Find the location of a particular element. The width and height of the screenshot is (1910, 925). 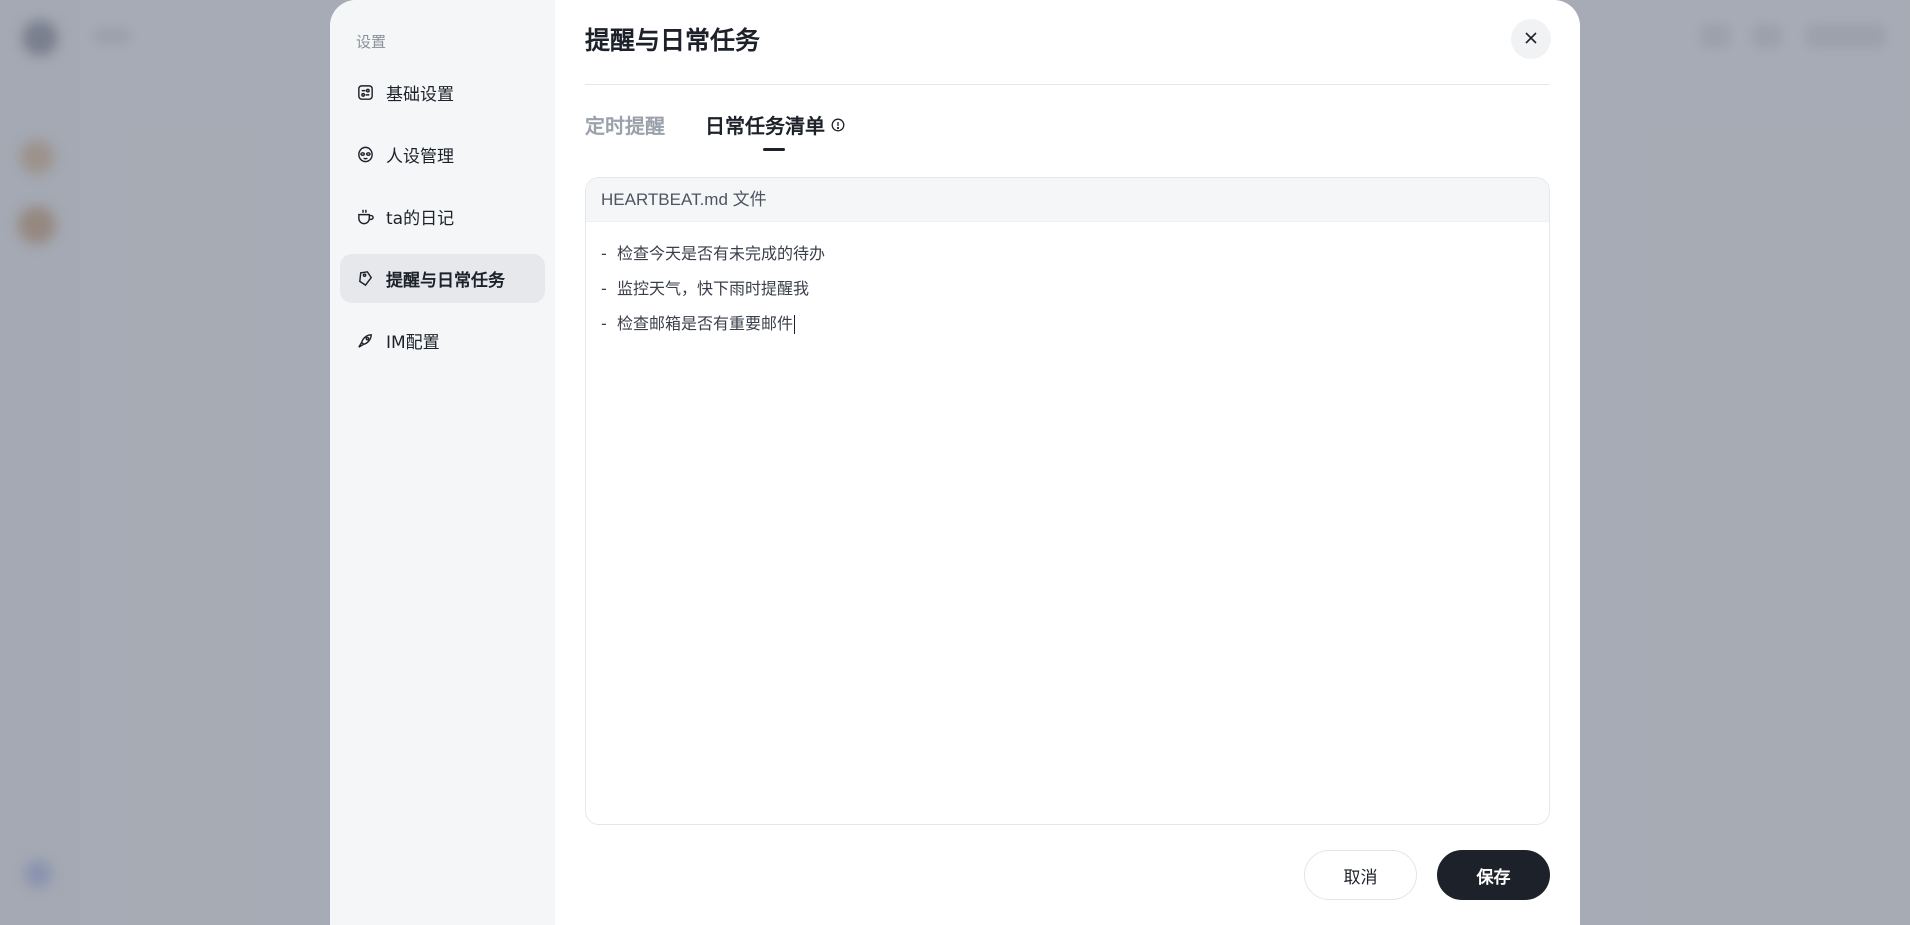

sidebar-item-persona: 人设管理 is located at coordinates (442, 154).